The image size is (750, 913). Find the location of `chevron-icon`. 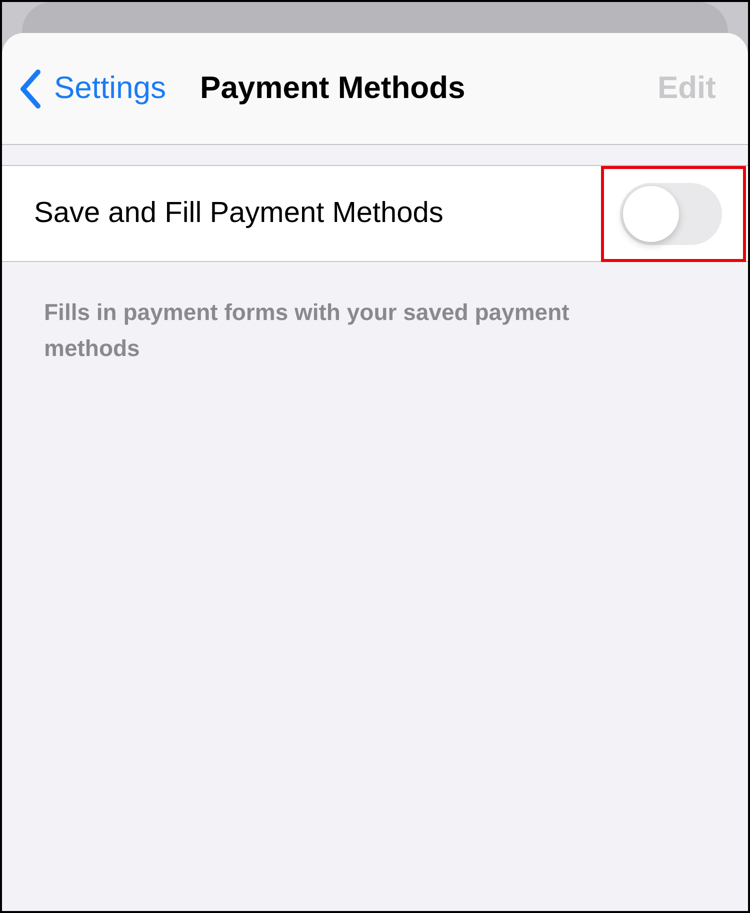

chevron-icon is located at coordinates (30, 88).